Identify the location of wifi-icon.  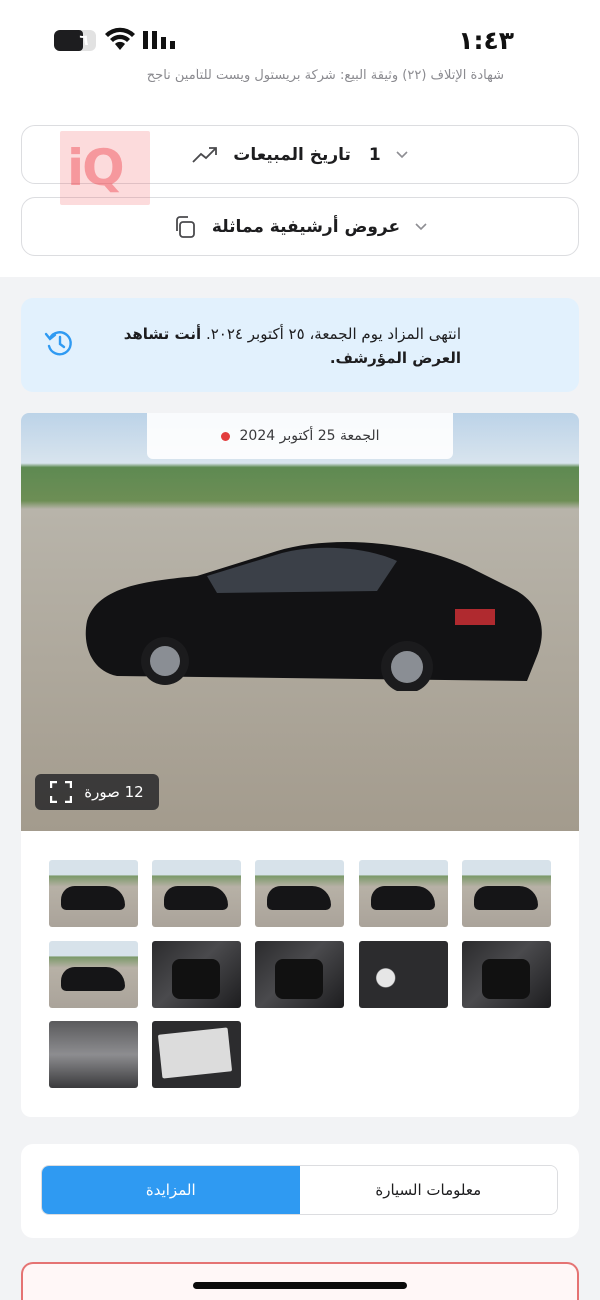
(120, 38).